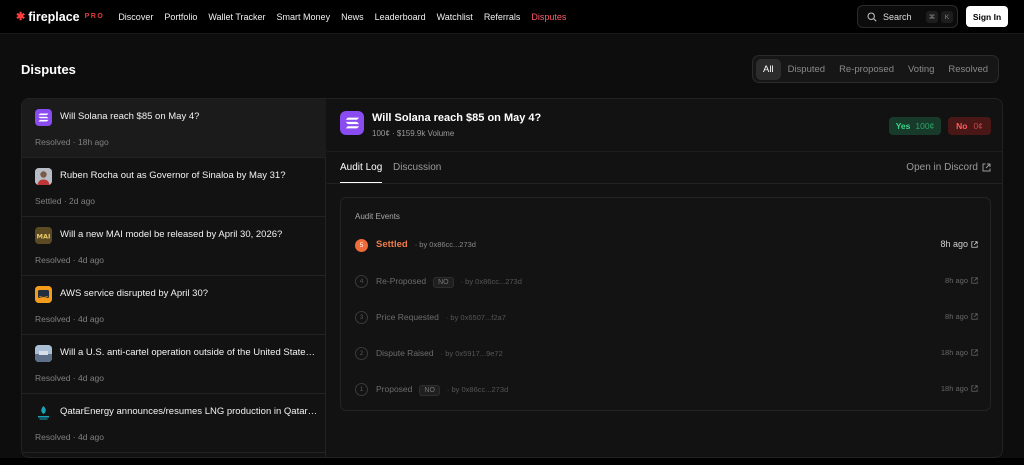  What do you see at coordinates (400, 17) in the screenshot?
I see `nav-link-leaderboard: Leaderboard` at bounding box center [400, 17].